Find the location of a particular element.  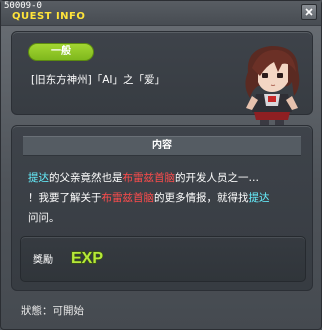

description-text: 的更多情报，就得找 is located at coordinates (201, 198).